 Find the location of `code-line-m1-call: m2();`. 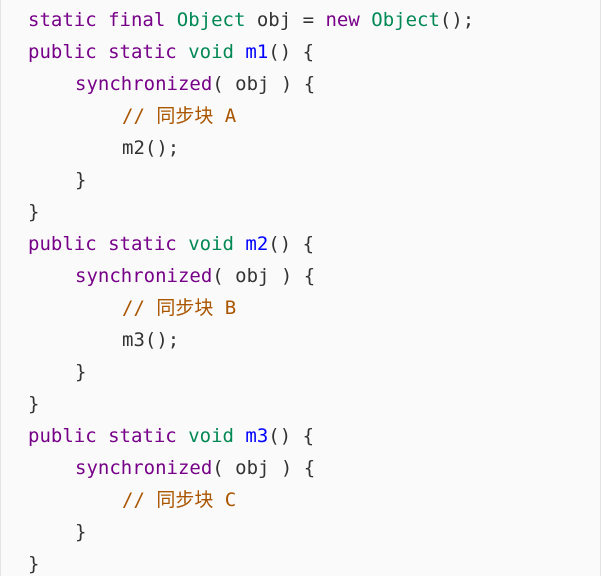

code-line-m1-call: m2(); is located at coordinates (314, 148).